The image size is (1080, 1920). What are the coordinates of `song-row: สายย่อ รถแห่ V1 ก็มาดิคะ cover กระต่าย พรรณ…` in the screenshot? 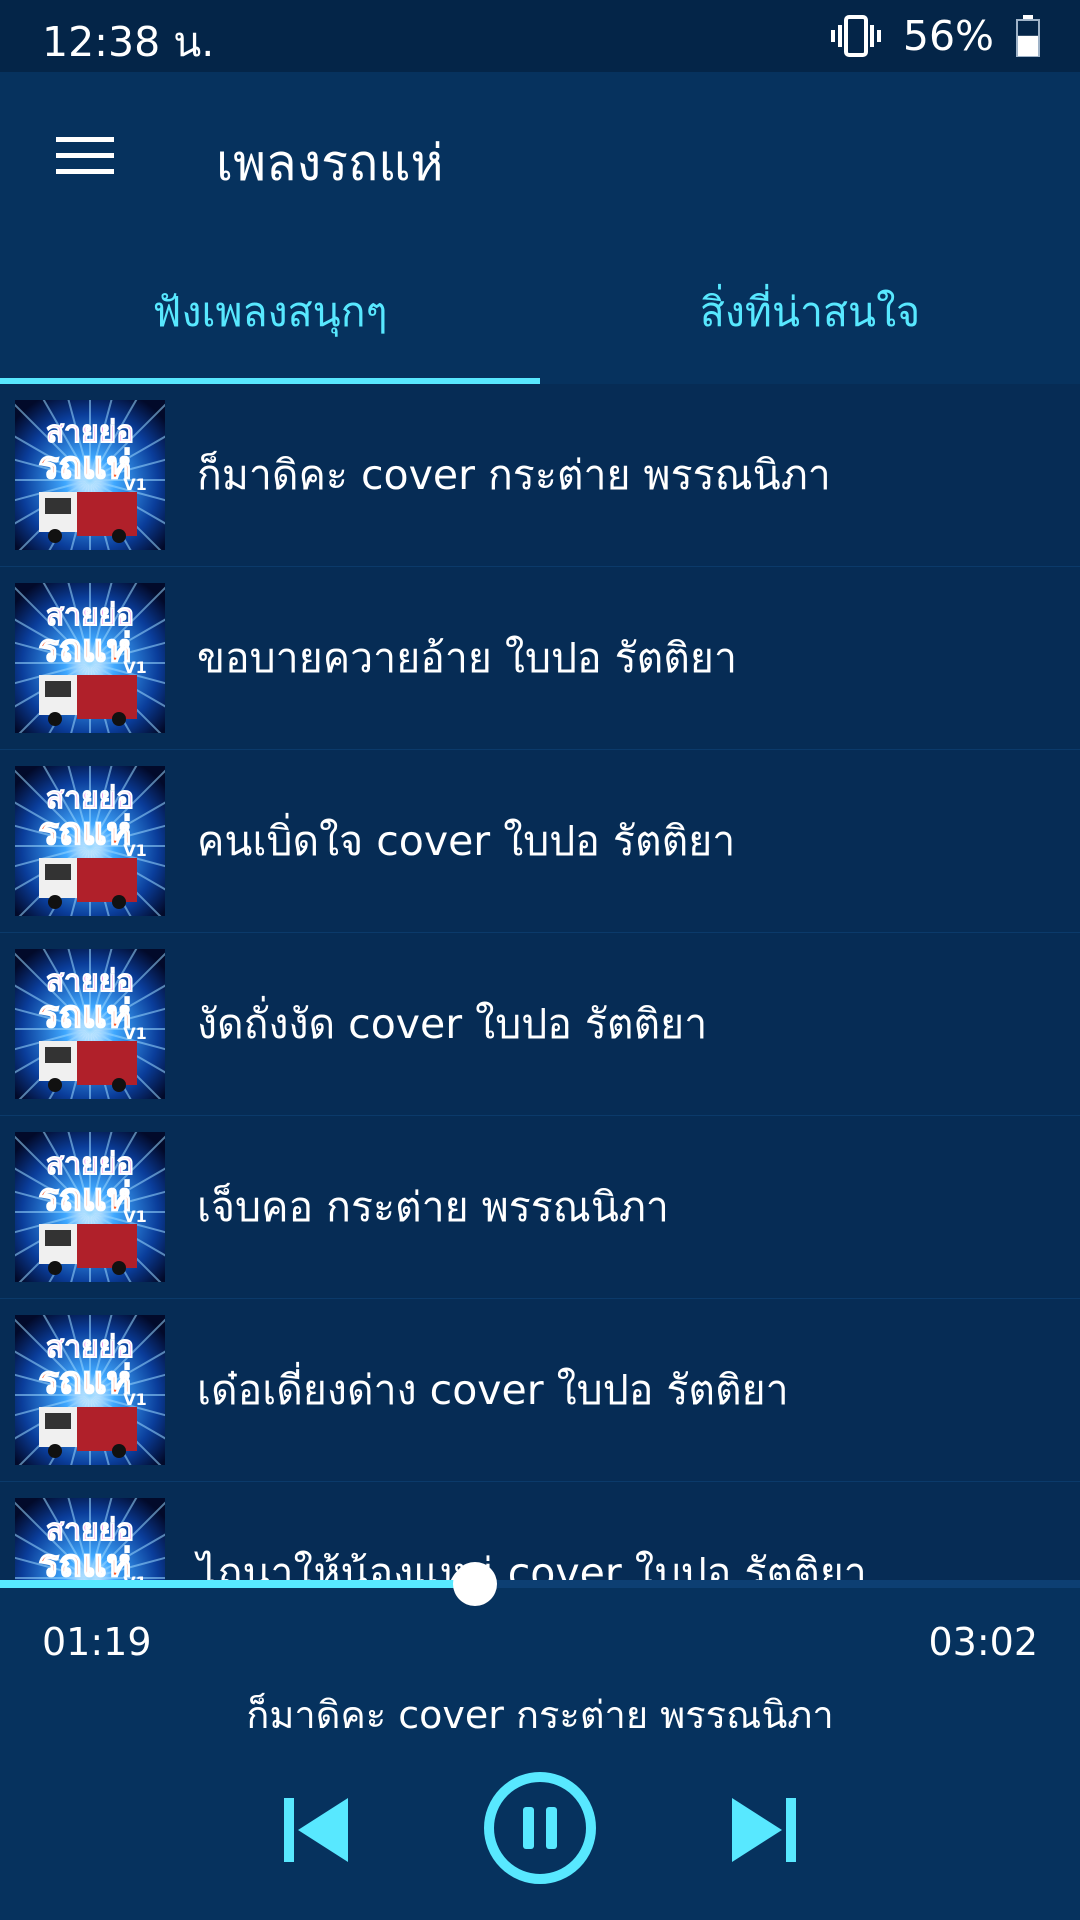 It's located at (540, 475).